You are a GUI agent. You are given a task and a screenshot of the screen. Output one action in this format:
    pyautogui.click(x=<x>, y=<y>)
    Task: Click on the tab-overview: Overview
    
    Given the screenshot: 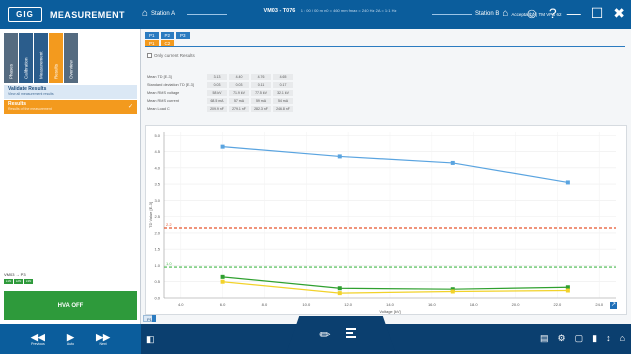 What is the action you would take?
    pyautogui.click(x=71, y=58)
    